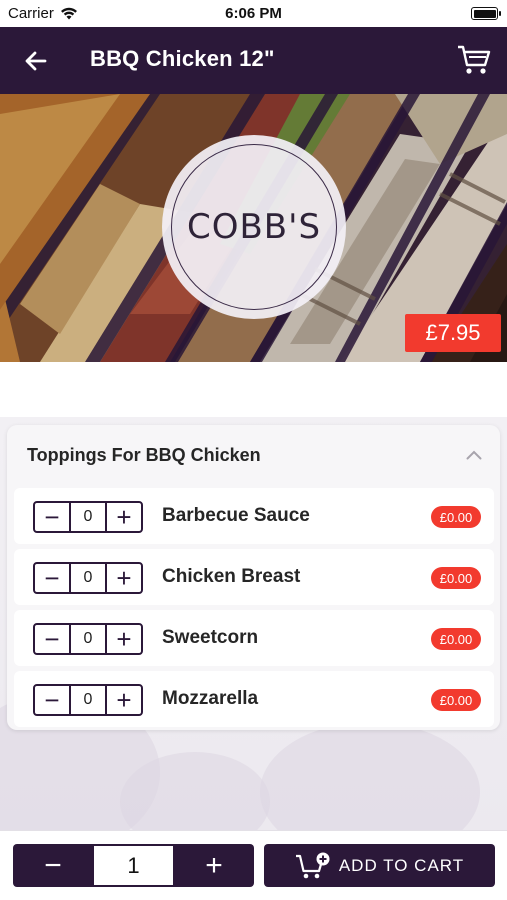 This screenshot has height=900, width=507. What do you see at coordinates (401, 865) in the screenshot?
I see `add-to-cart-label: ADD TO CART` at bounding box center [401, 865].